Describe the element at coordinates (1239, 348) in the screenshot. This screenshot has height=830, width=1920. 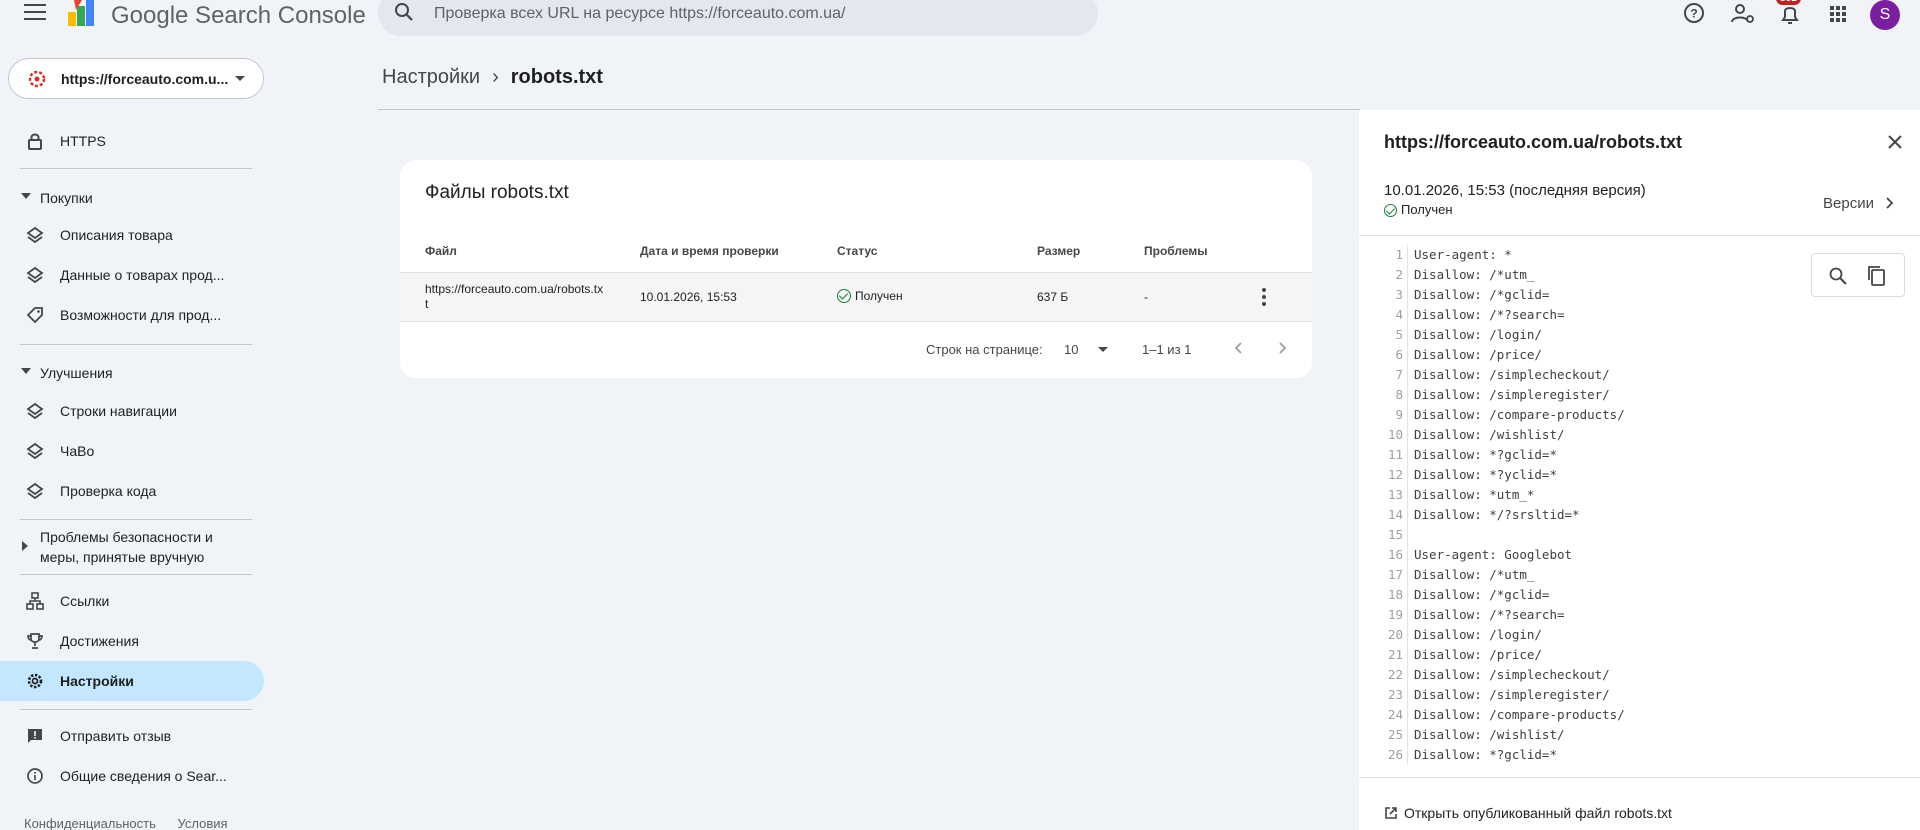
I see `prev-page-icon` at that location.